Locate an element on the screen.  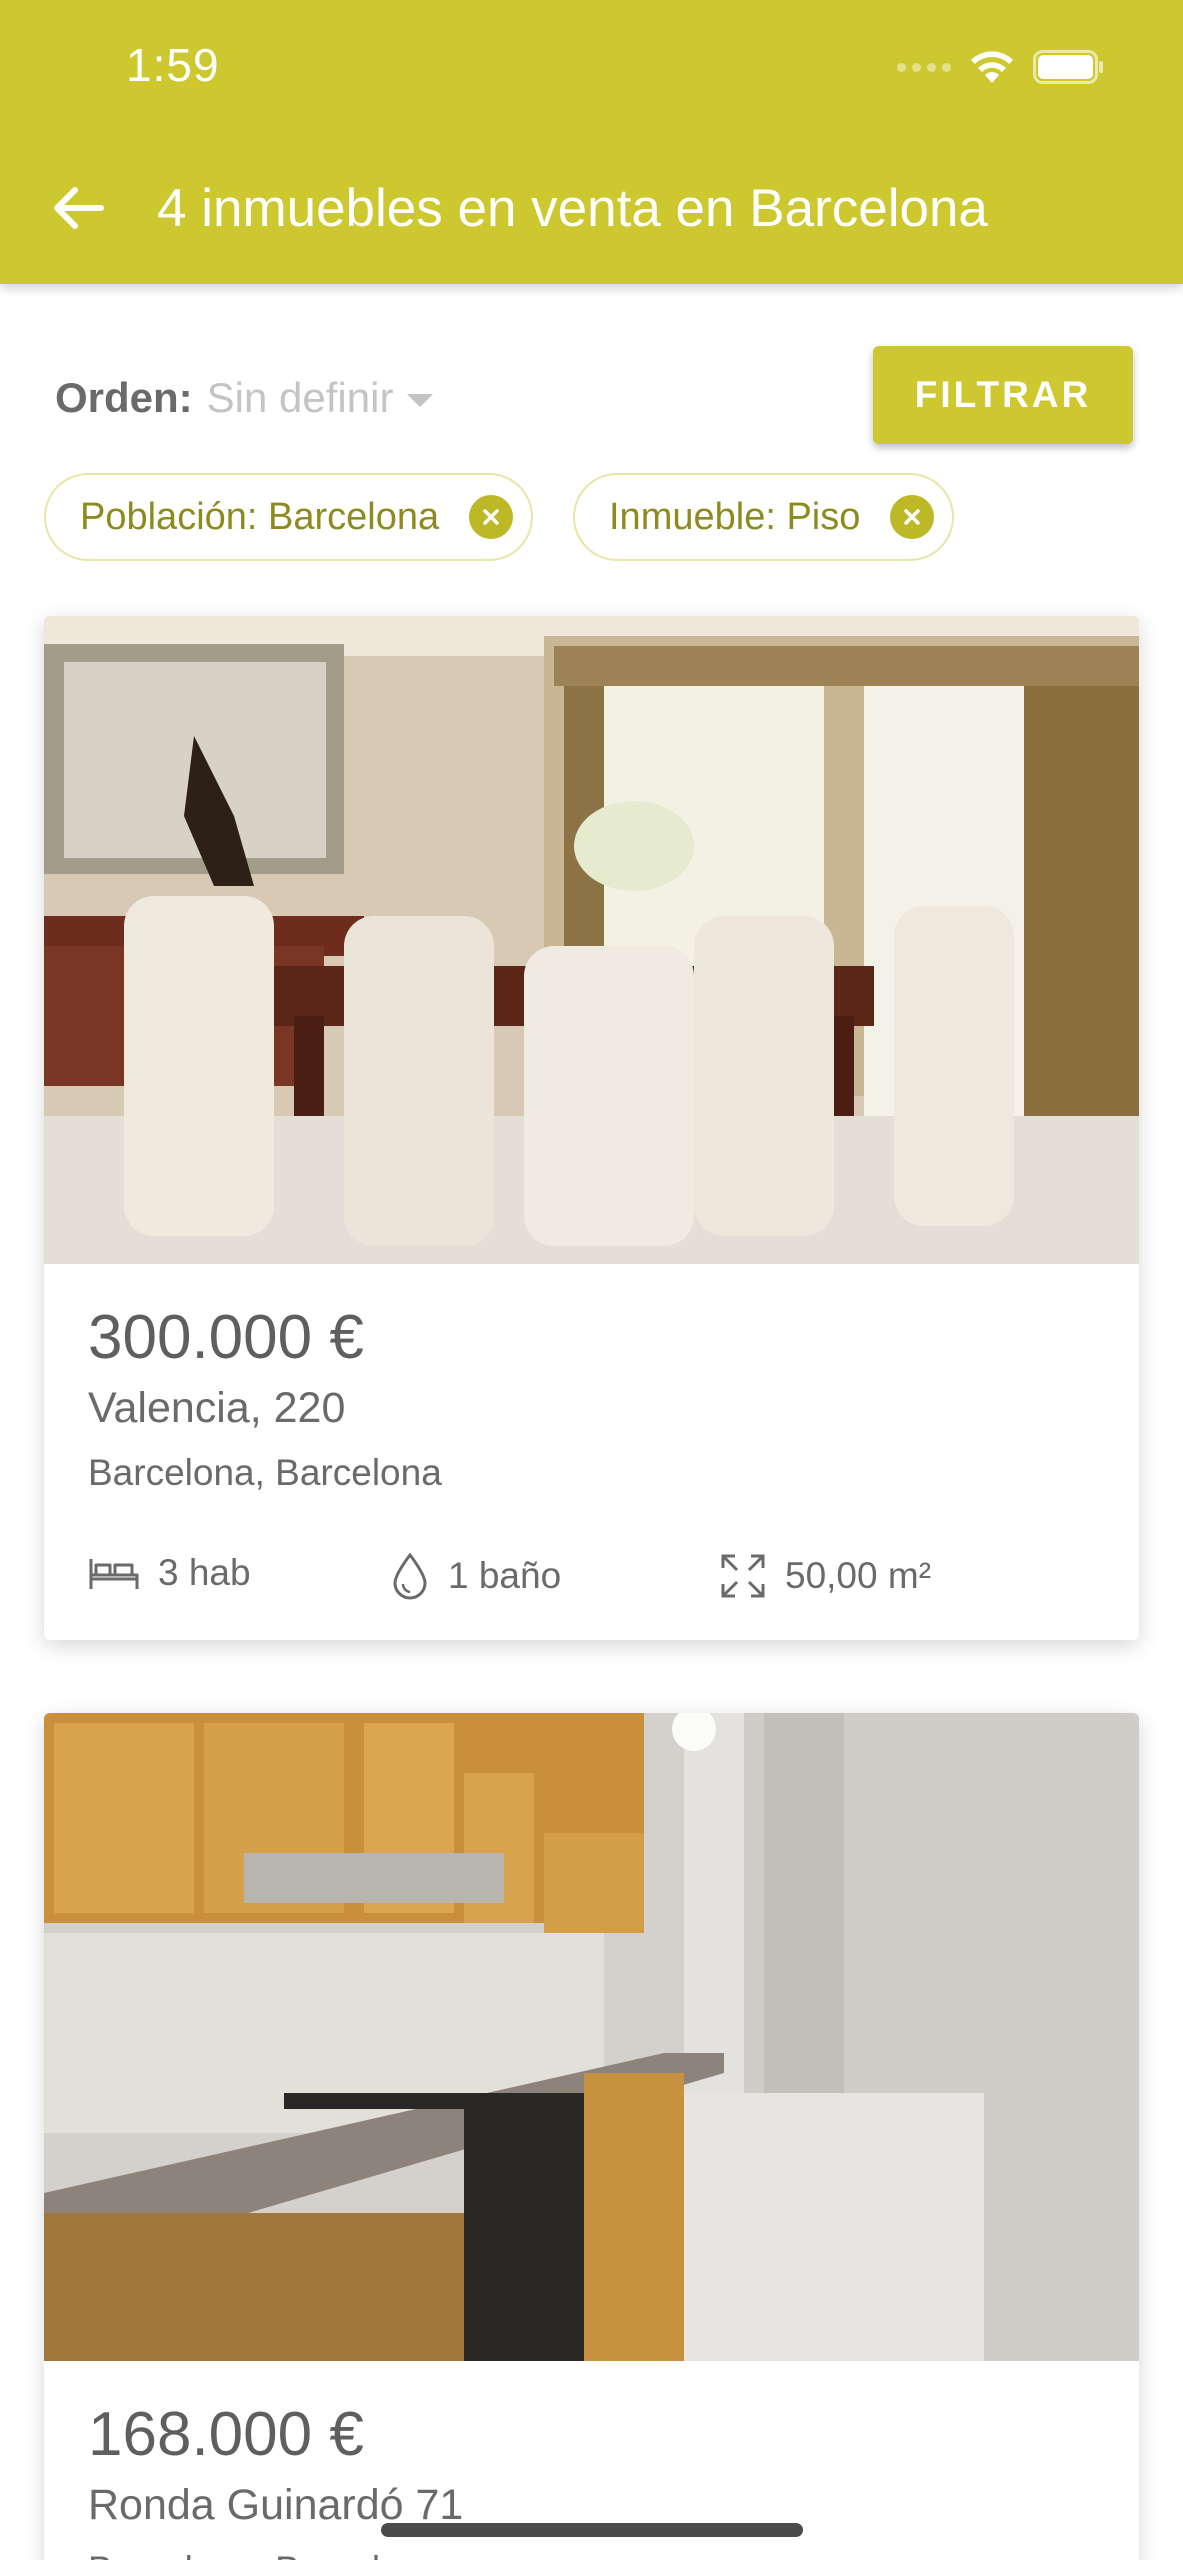
area-label: 50,00 m² is located at coordinates (858, 1575).